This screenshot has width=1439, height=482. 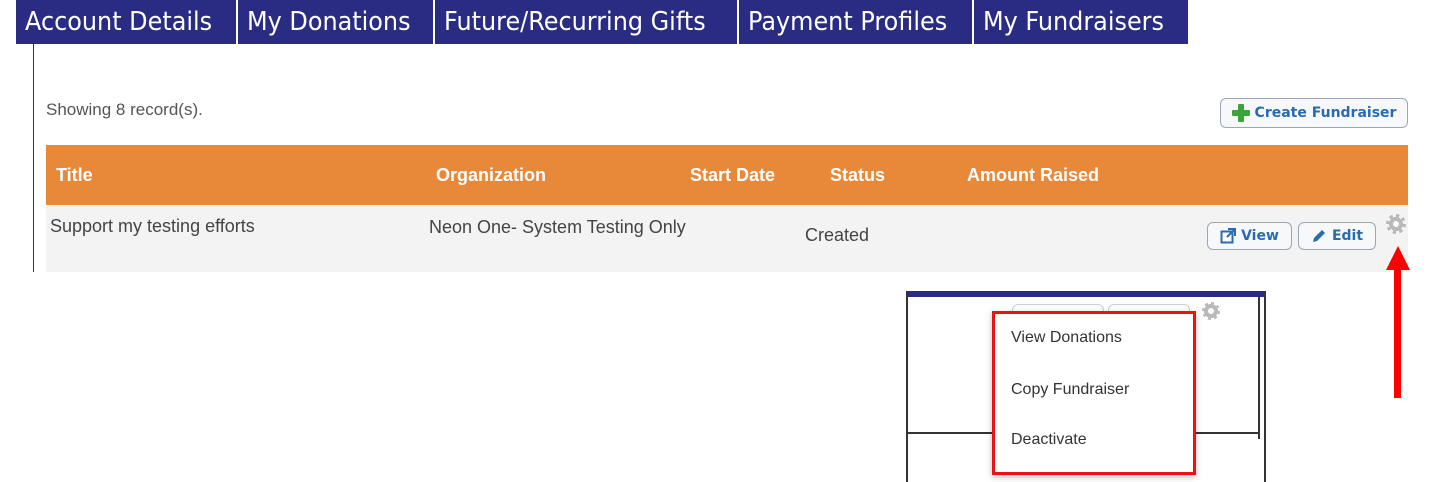 I want to click on column-header-status: Status, so click(x=857, y=175).